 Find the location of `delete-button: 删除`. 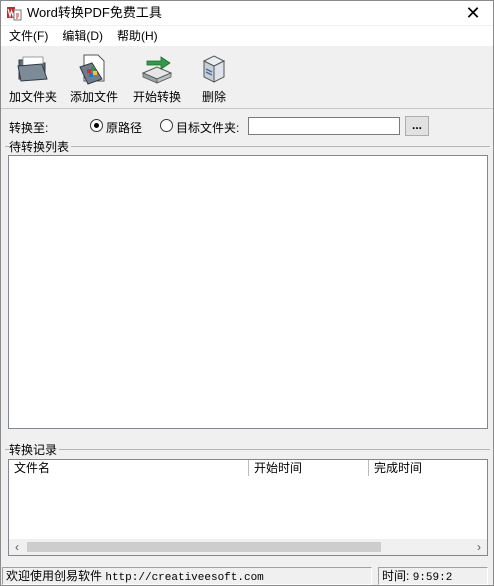

delete-button: 删除 is located at coordinates (214, 79).